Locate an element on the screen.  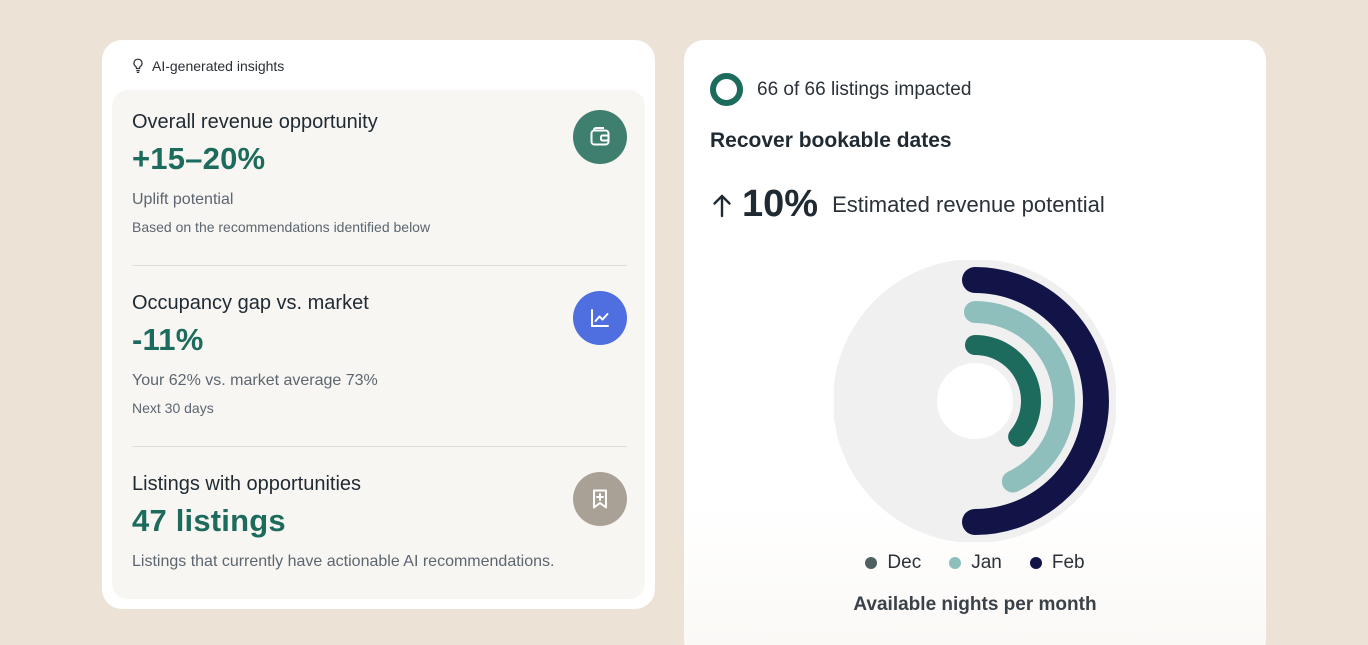
legend-item-feb: Feb is located at coordinates (1057, 563).